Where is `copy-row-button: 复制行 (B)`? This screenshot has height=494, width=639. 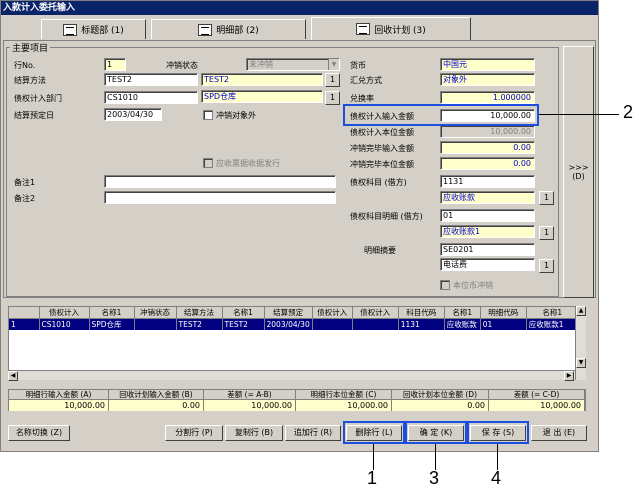 copy-row-button: 复制行 (B) is located at coordinates (254, 433).